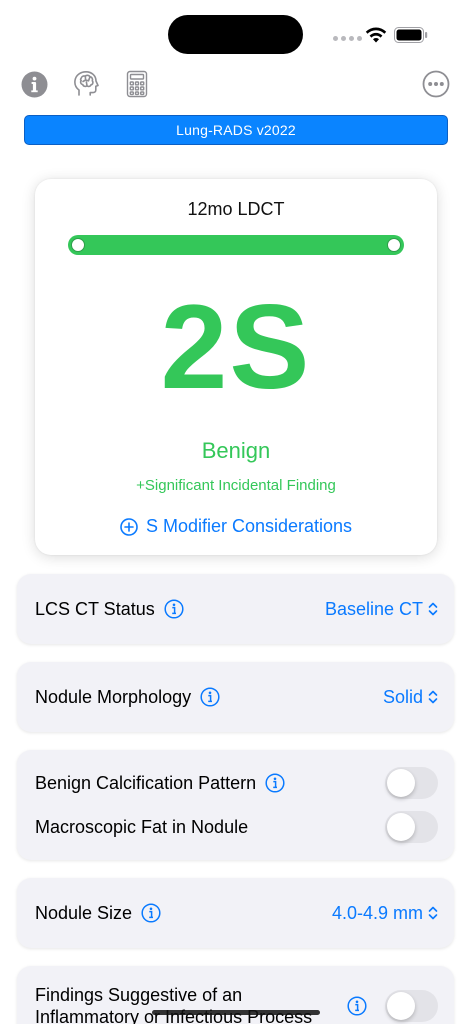 The width and height of the screenshot is (471, 1024). What do you see at coordinates (95, 608) in the screenshot?
I see `ct-status-label: LCS CT Status` at bounding box center [95, 608].